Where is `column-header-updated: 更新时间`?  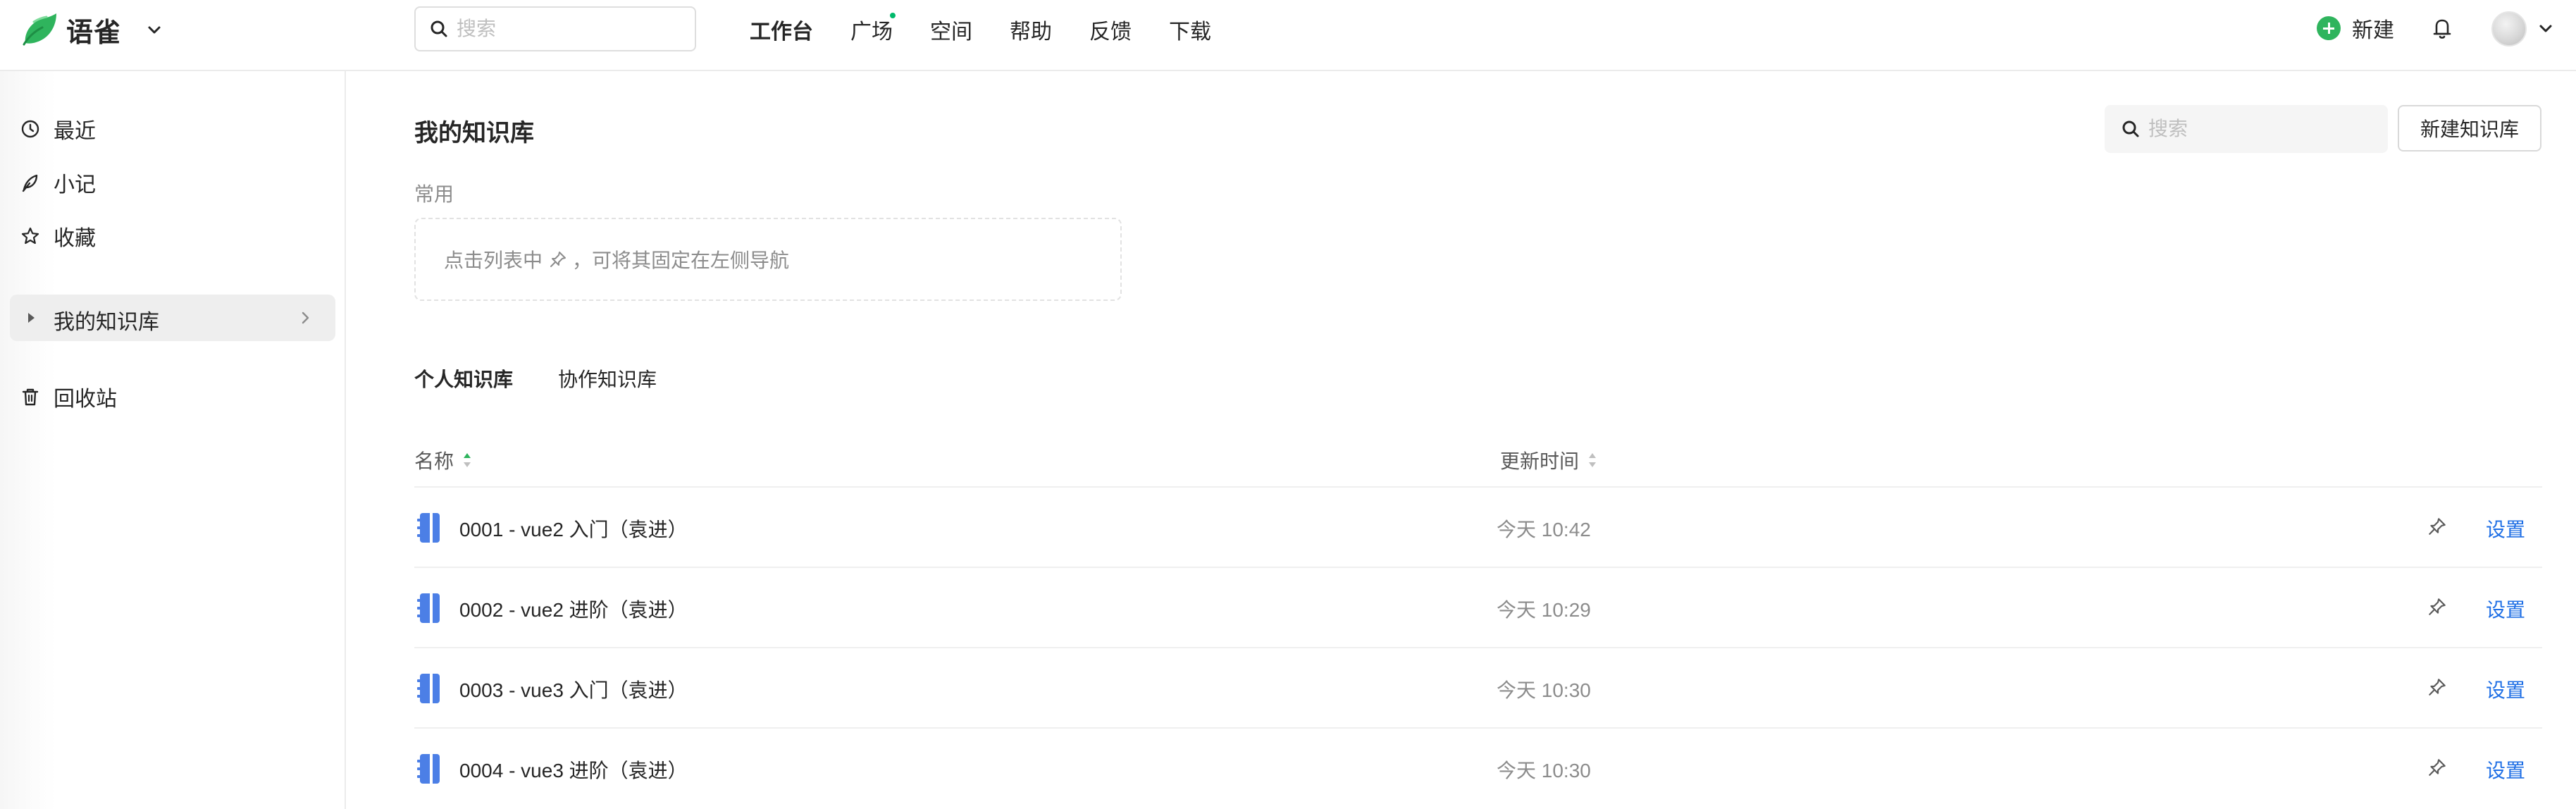 column-header-updated: 更新时间 is located at coordinates (1549, 460).